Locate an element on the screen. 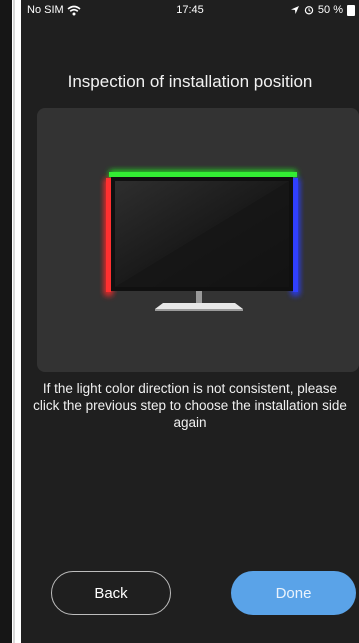 Image resolution: width=359 pixels, height=643 pixels. location-arrow-icon is located at coordinates (295, 10).